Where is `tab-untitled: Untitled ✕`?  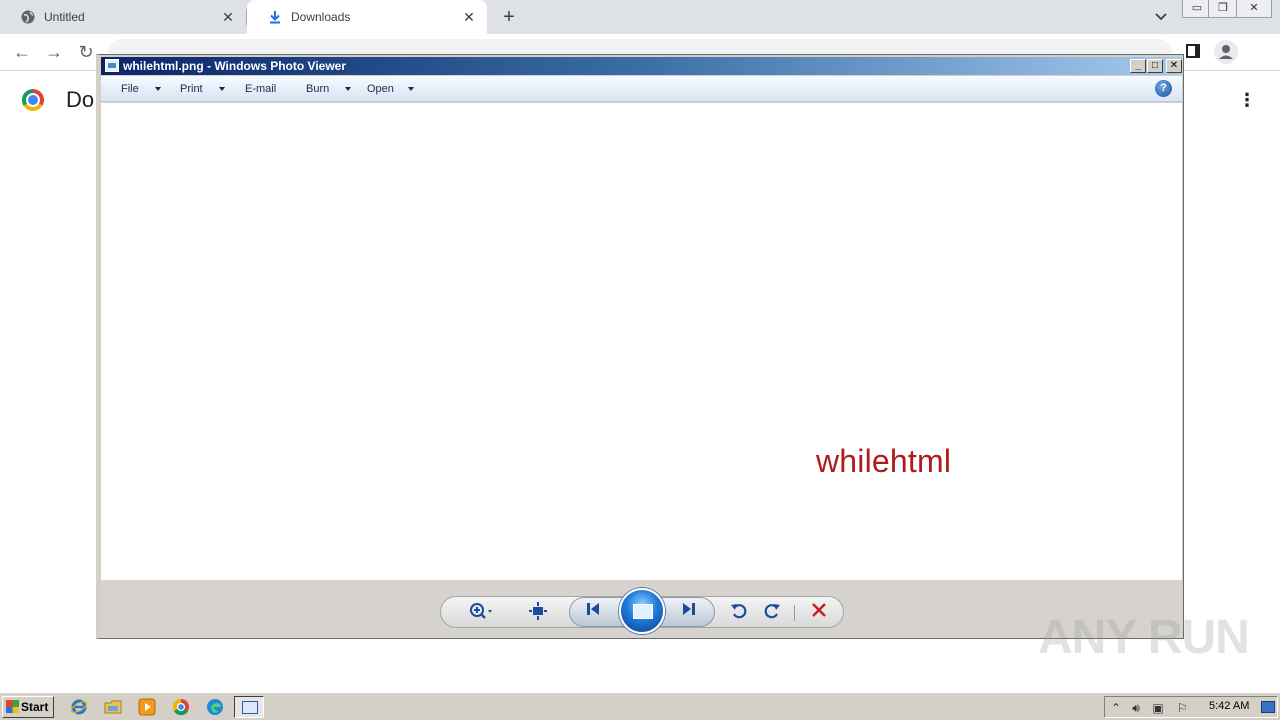
tab-untitled: Untitled ✕ is located at coordinates (123, 17).